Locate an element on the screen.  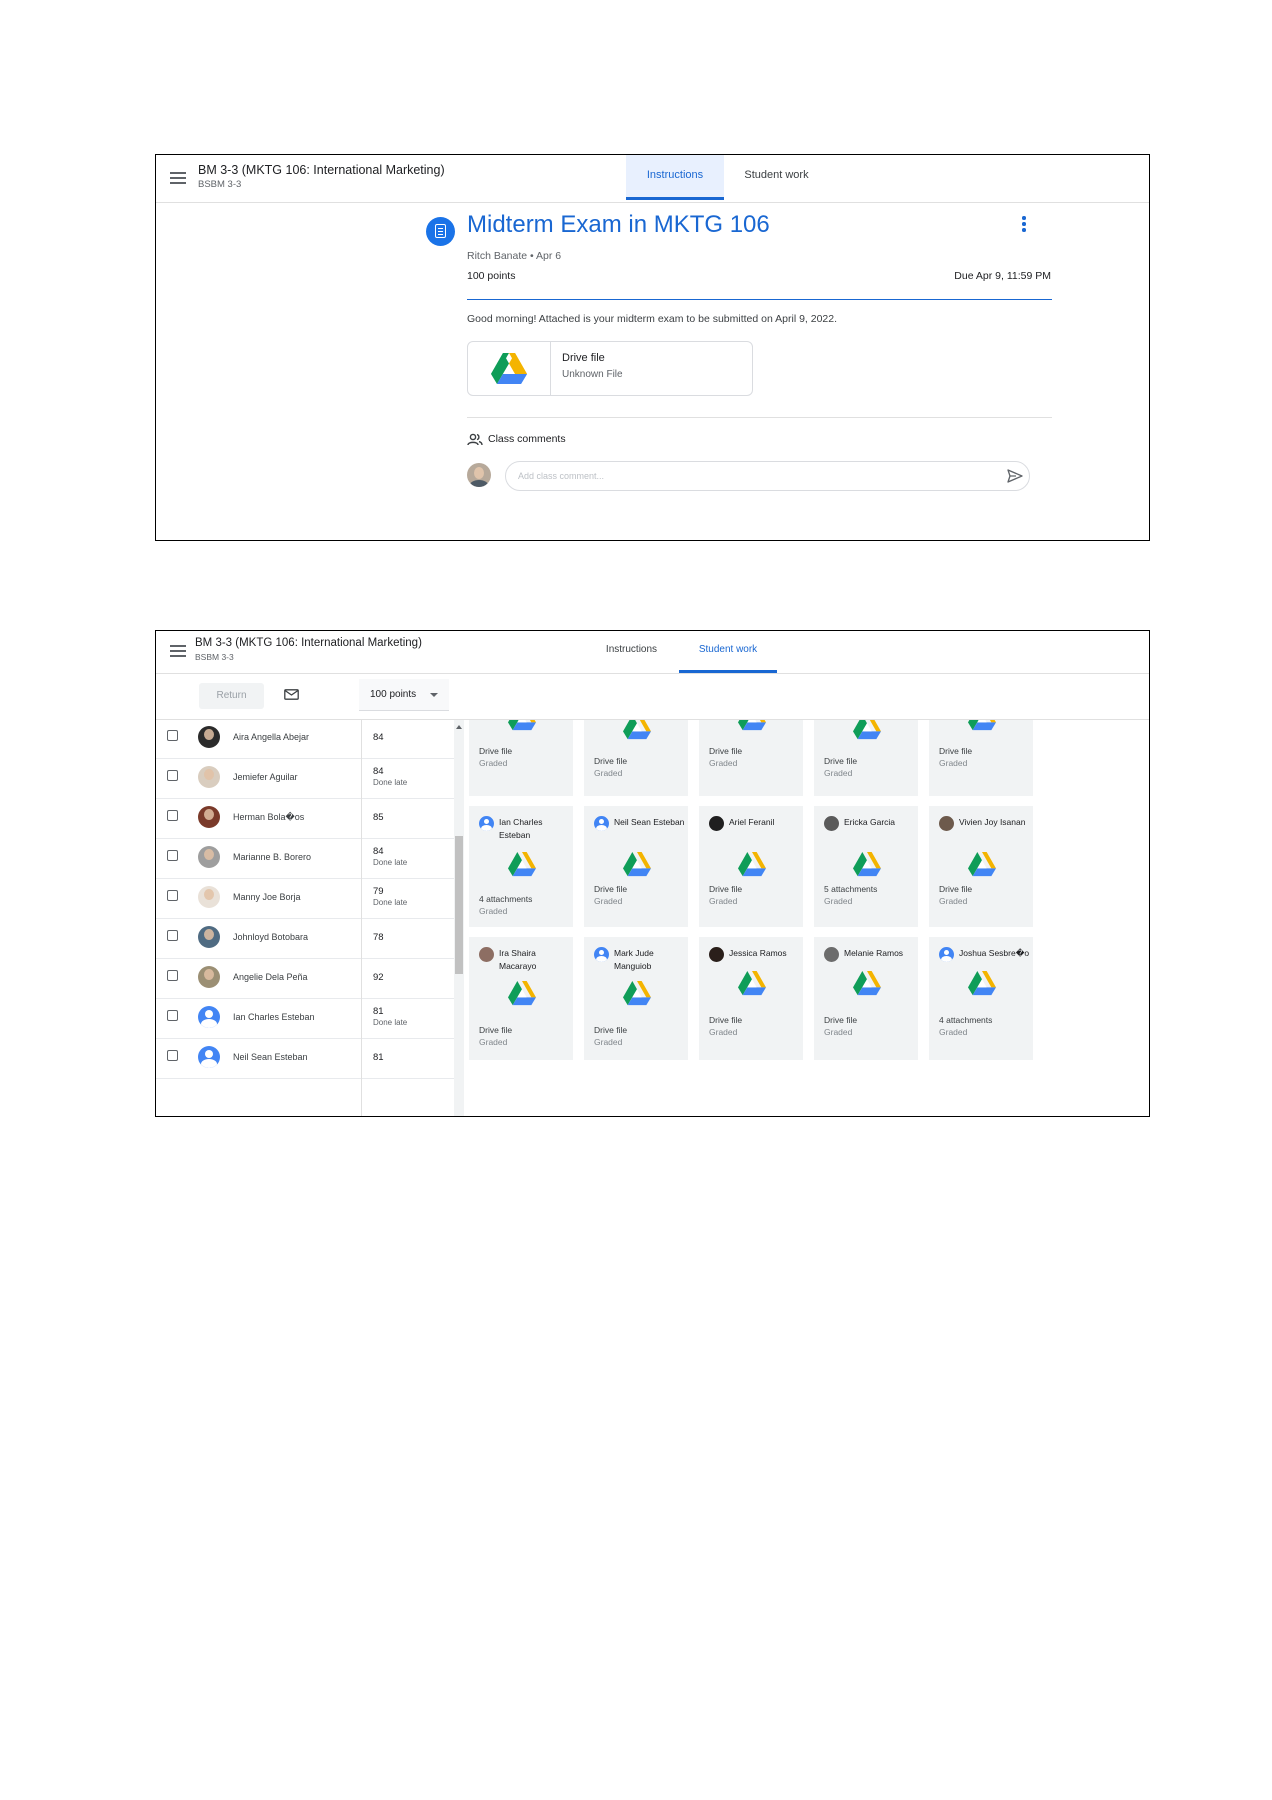
submission-card: Joshua Sesbre�o 4 attachments Graded is located at coordinates (981, 998).